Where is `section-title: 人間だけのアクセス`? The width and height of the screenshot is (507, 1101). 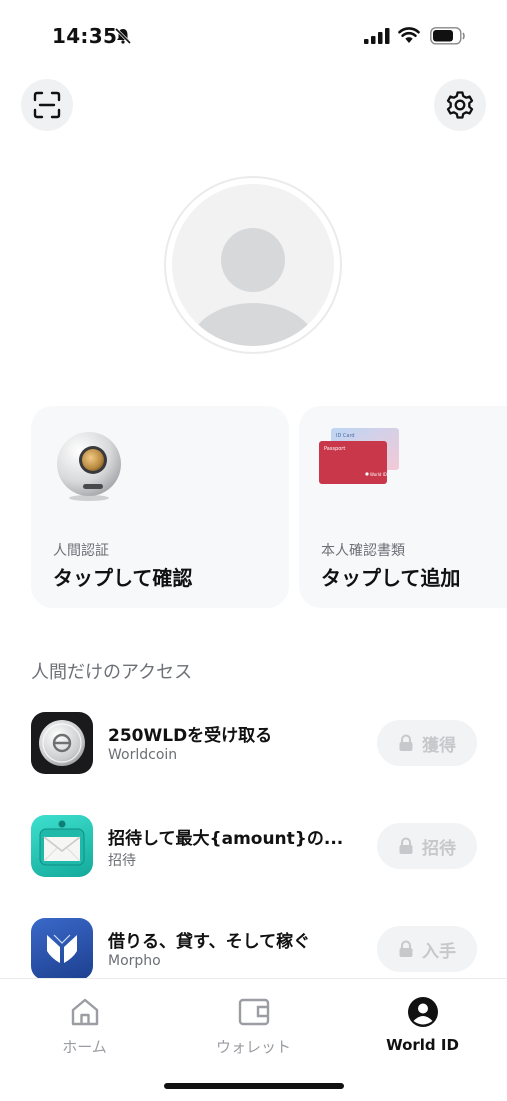
section-title: 人間だけのアクセス is located at coordinates (112, 672).